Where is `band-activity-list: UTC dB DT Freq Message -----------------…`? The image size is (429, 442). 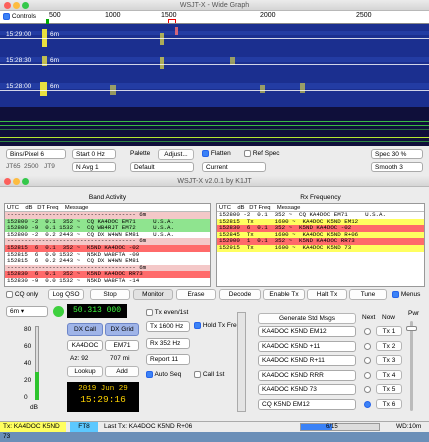 band-activity-list: UTC dB DT Freq Message -----------------… is located at coordinates (107, 245).